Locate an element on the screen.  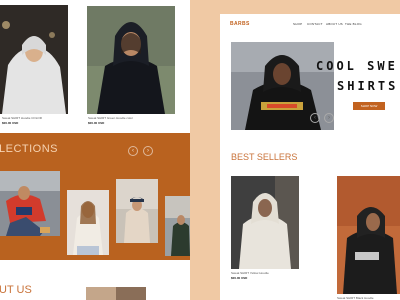
brand-logo: BARBS is located at coordinates (240, 24).